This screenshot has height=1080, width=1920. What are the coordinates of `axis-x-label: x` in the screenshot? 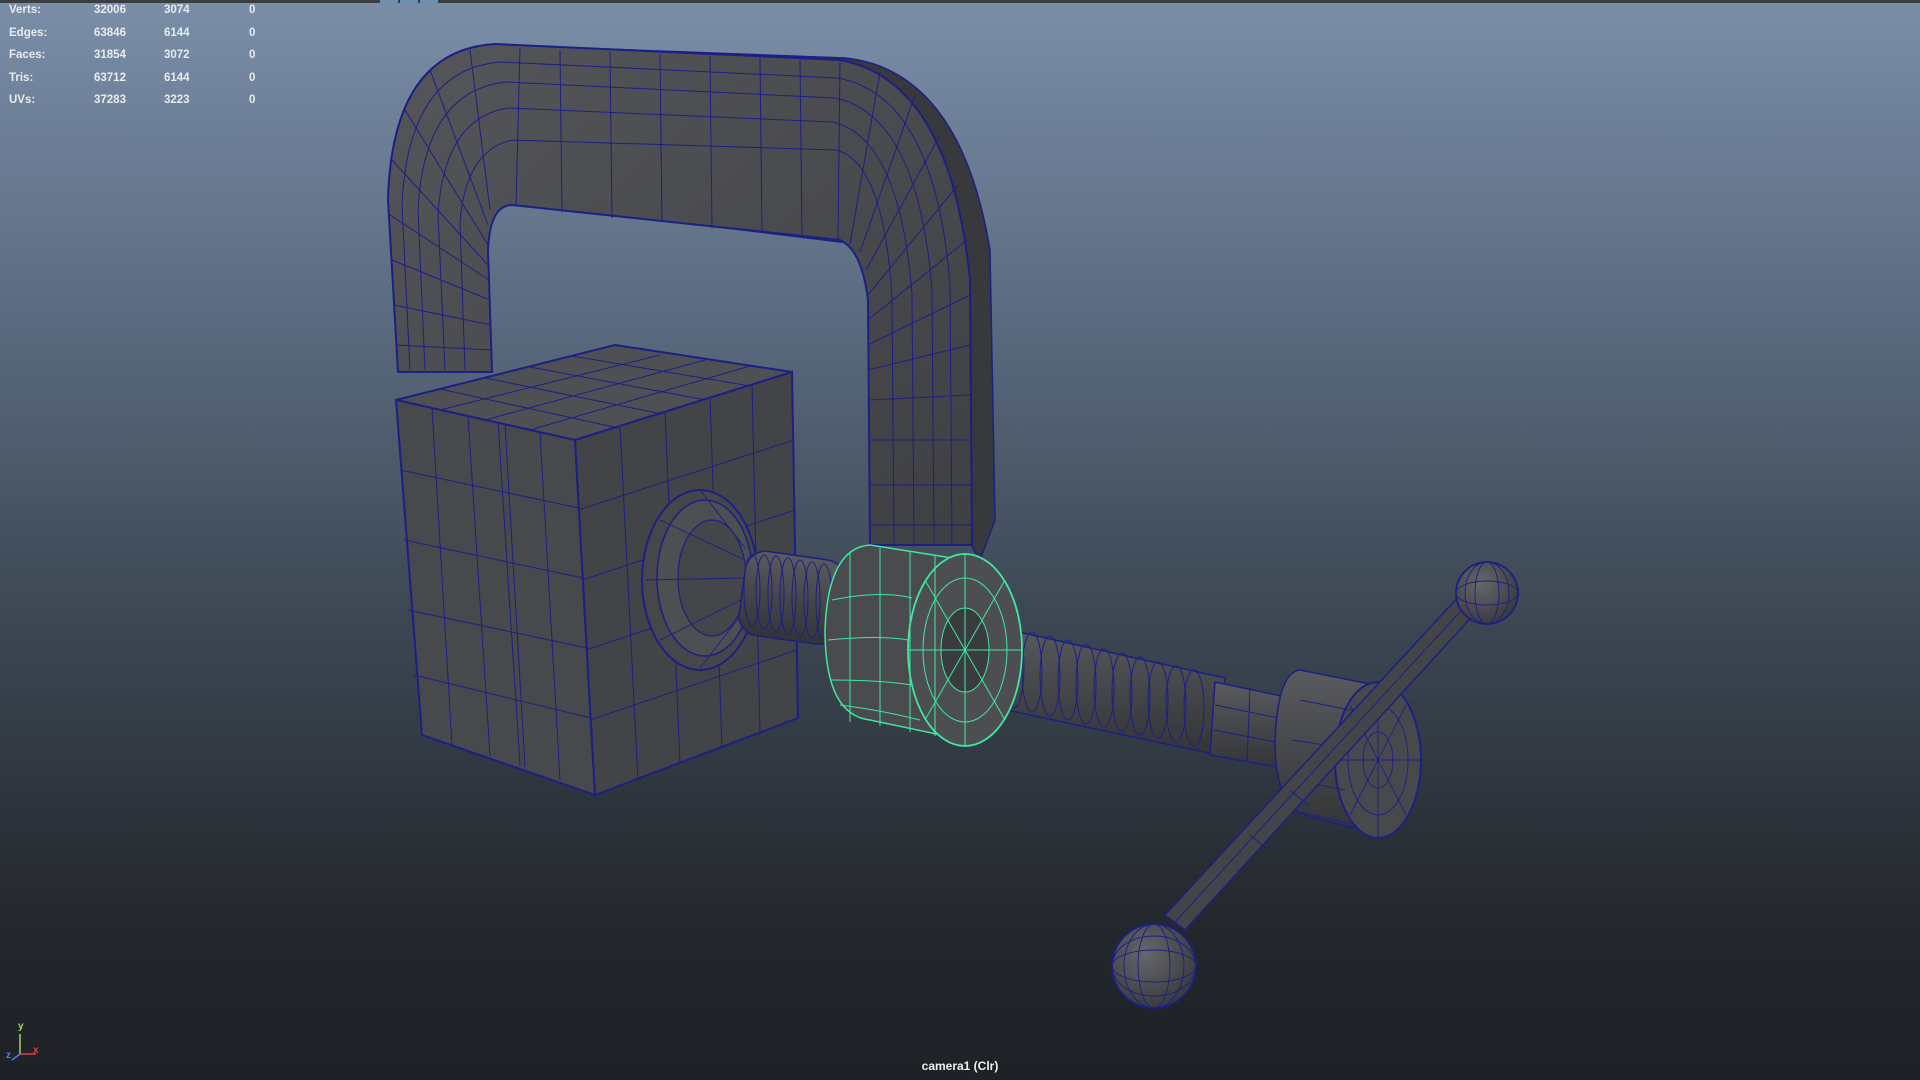 It's located at (36, 1050).